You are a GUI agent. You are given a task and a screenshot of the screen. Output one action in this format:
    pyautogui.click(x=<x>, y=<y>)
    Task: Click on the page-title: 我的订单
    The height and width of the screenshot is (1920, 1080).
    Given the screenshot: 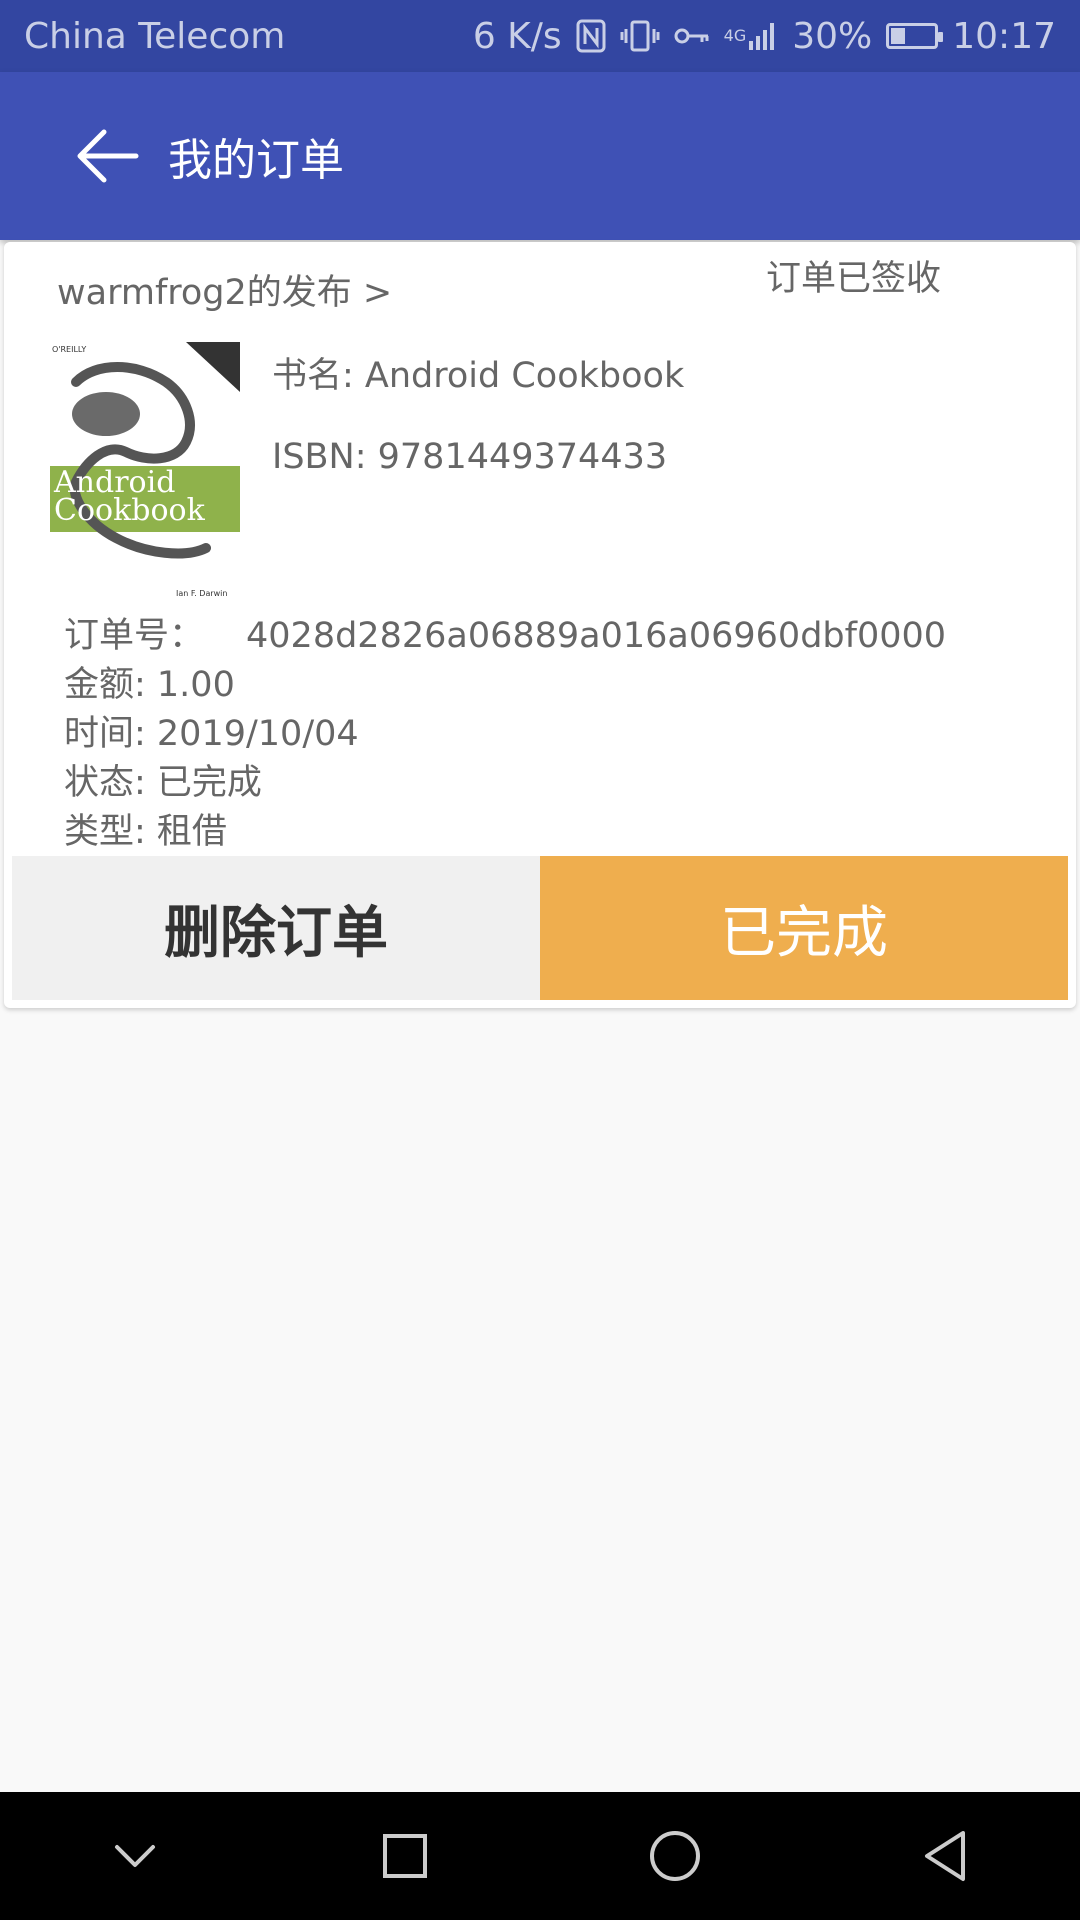 What is the action you would take?
    pyautogui.click(x=256, y=160)
    